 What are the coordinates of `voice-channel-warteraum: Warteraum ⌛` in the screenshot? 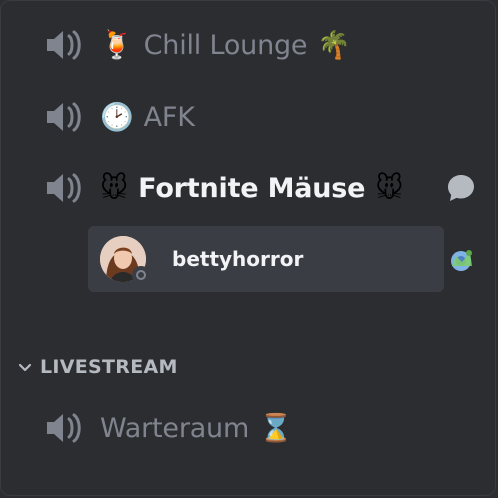 It's located at (168, 428).